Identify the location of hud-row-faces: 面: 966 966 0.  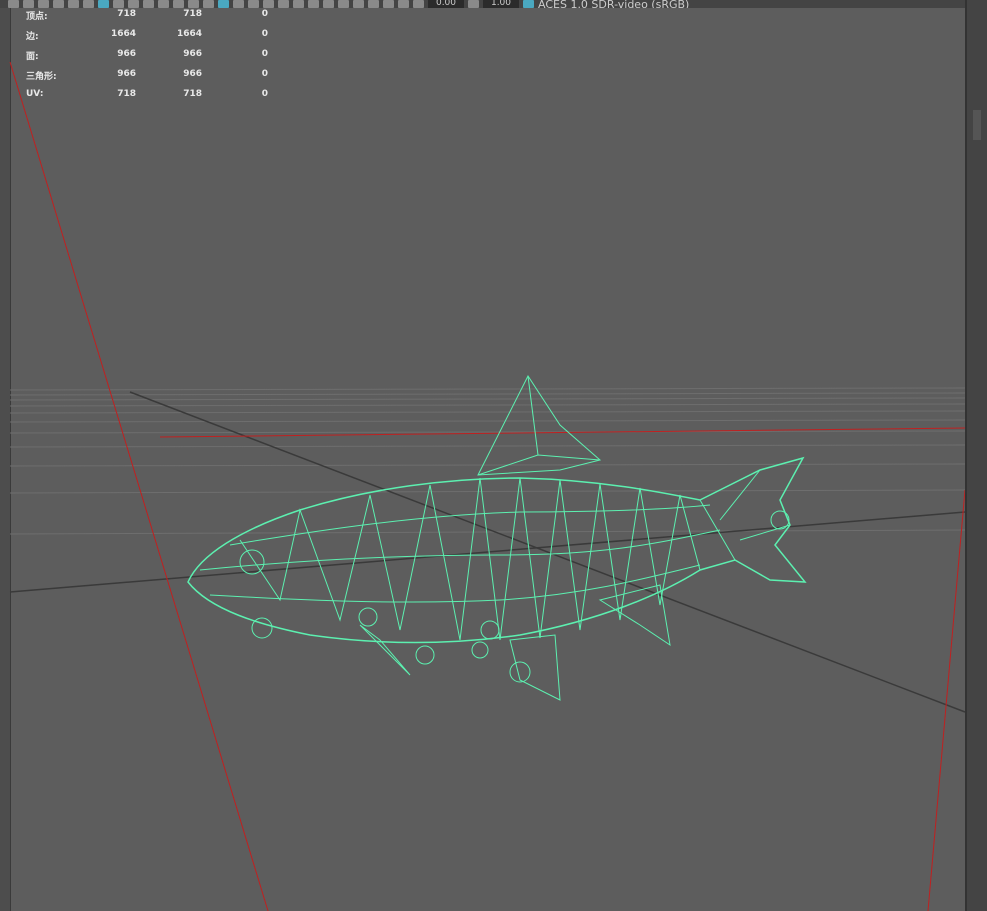
(147, 55).